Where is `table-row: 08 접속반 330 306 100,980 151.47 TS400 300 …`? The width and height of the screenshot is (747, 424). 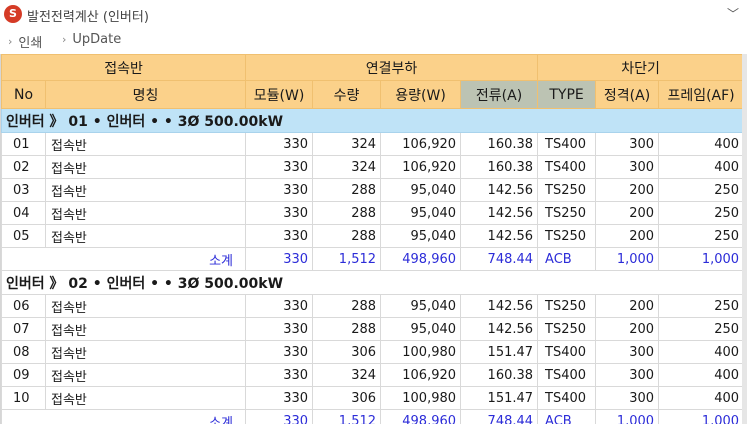
table-row: 08 접속반 330 306 100,980 151.47 TS400 300 … is located at coordinates (371, 352).